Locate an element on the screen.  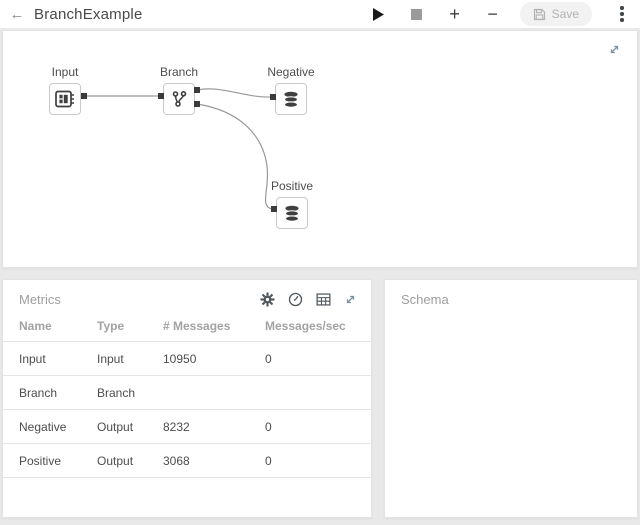
schema-title: Schema is located at coordinates (425, 299).